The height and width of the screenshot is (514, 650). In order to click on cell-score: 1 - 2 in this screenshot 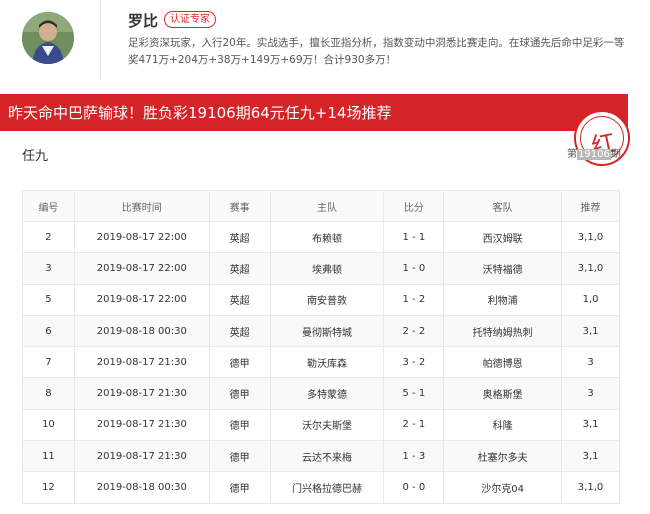, I will do `click(414, 299)`.